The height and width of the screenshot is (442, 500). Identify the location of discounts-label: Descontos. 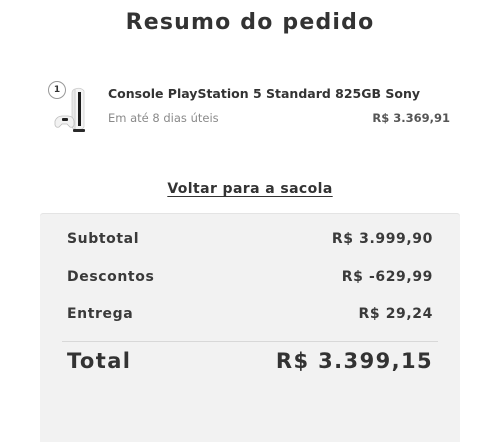
(111, 277).